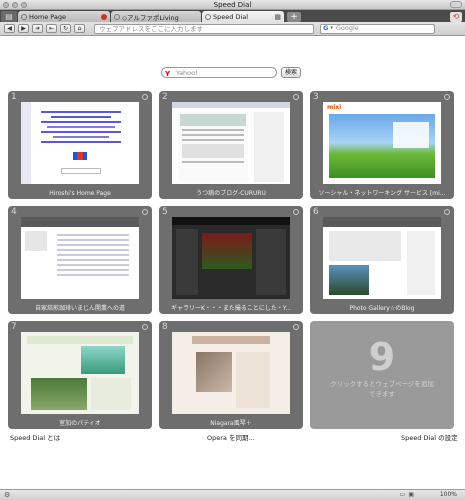 The height and width of the screenshot is (500, 465). I want to click on rewind-icon: ⇤, so click(51, 28).